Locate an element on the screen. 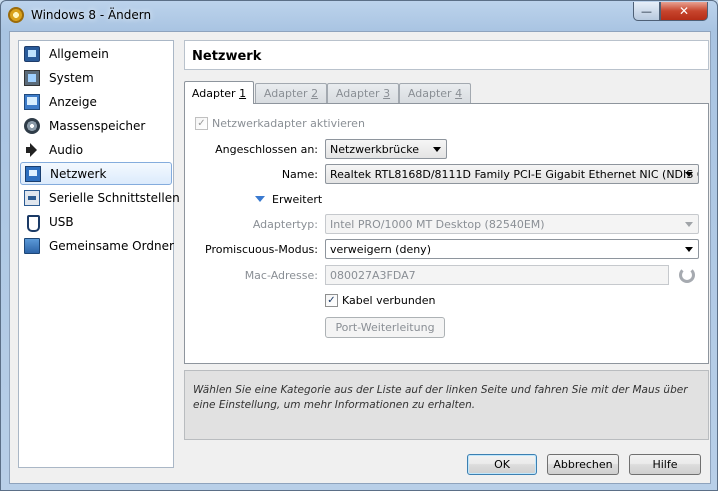  tab-adapter-4: Adapter 4 is located at coordinates (435, 93).